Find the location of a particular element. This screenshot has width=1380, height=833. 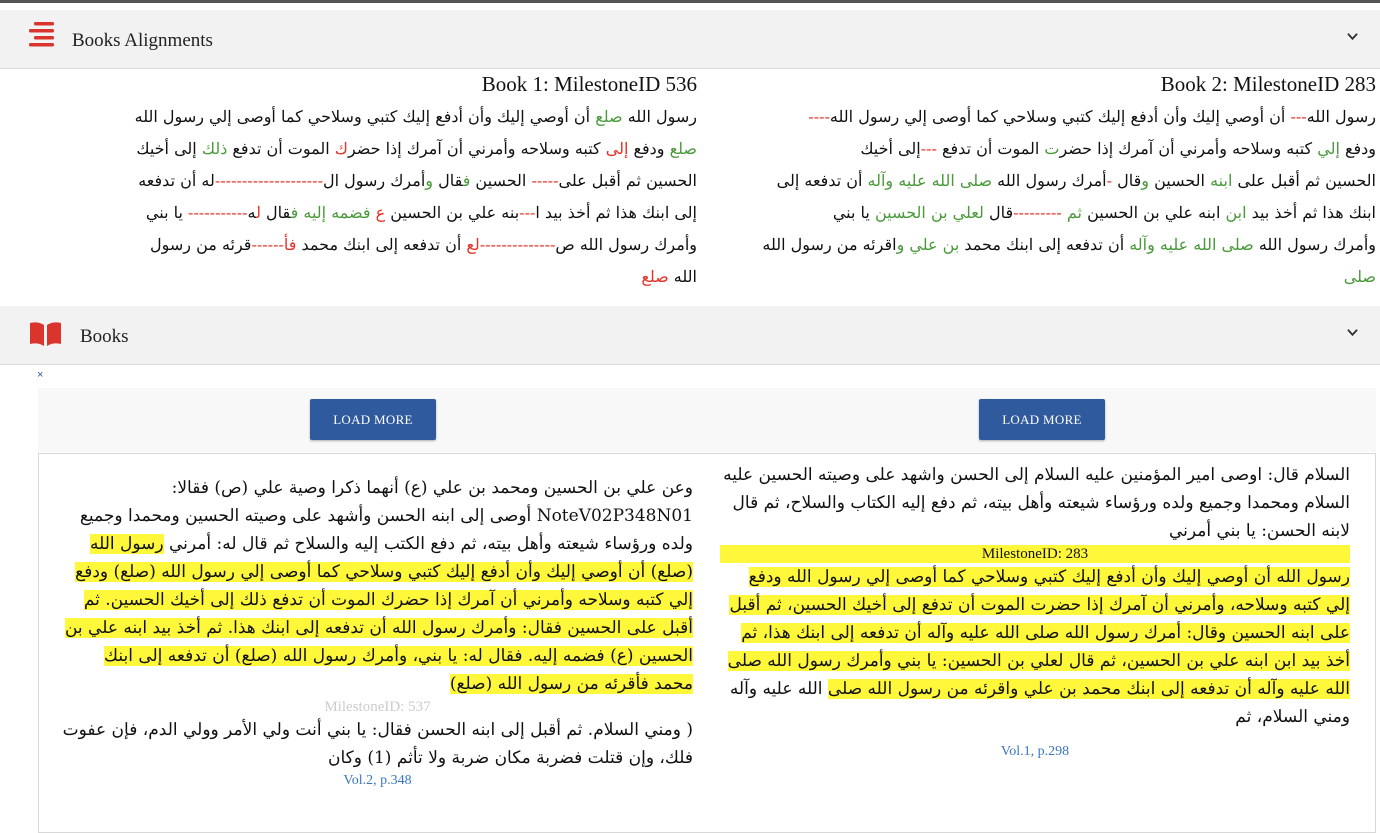

matched-token: ت is located at coordinates (1052, 148).